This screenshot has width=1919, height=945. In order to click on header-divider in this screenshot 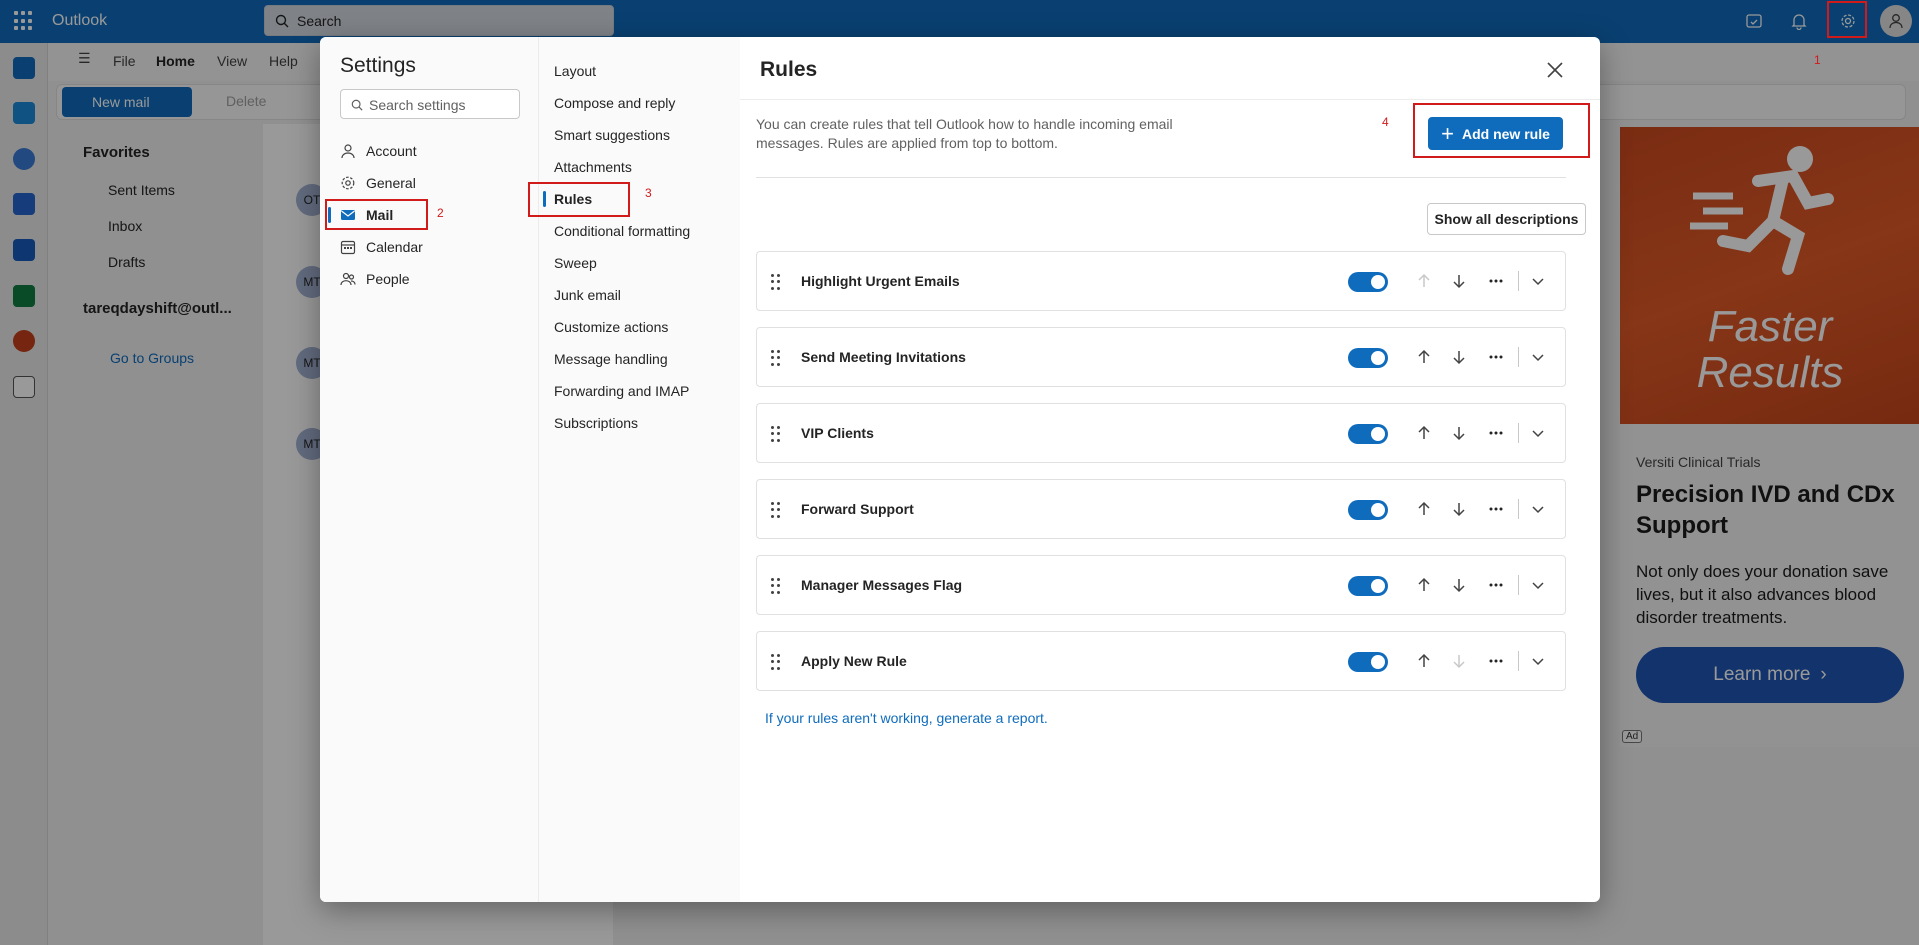, I will do `click(1170, 99)`.